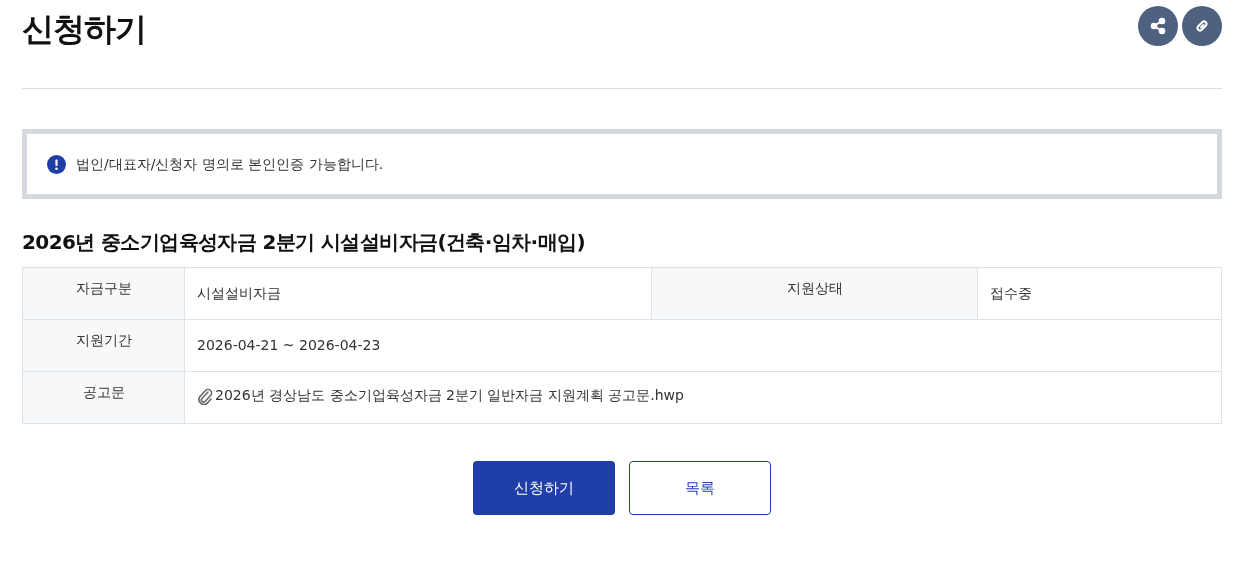  What do you see at coordinates (230, 164) in the screenshot?
I see `notice-text: 법인/대표자/신청자 명의로 본인인증 가능합니다.` at bounding box center [230, 164].